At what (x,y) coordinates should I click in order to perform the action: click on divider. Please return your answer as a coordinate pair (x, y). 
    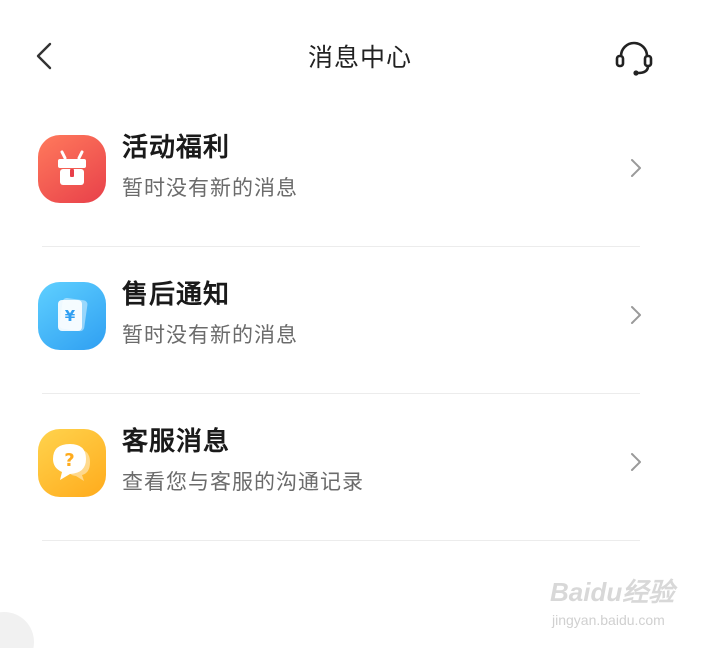
    Looking at the image, I should click on (341, 540).